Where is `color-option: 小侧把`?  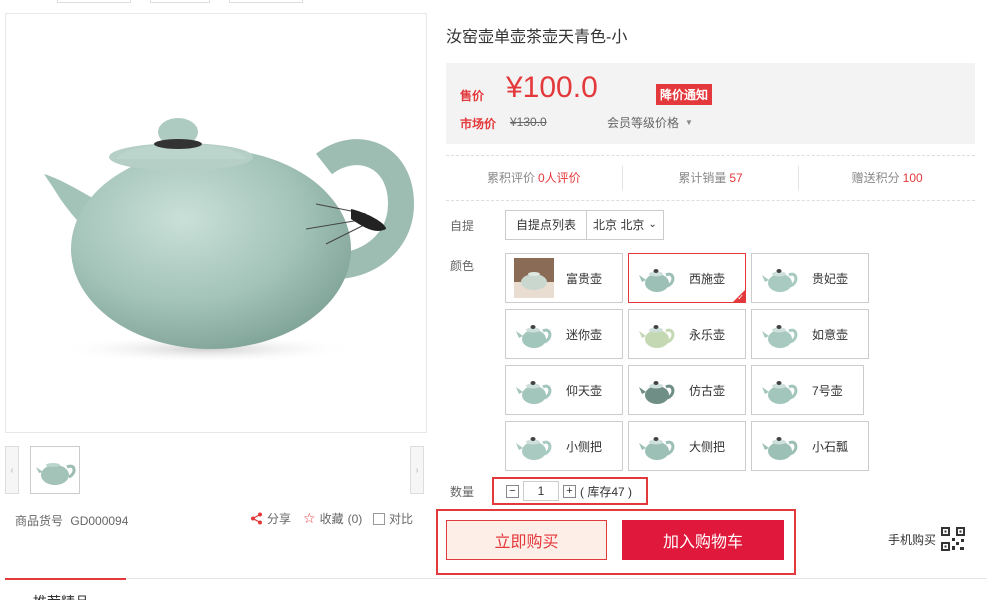
color-option: 小侧把 is located at coordinates (564, 446).